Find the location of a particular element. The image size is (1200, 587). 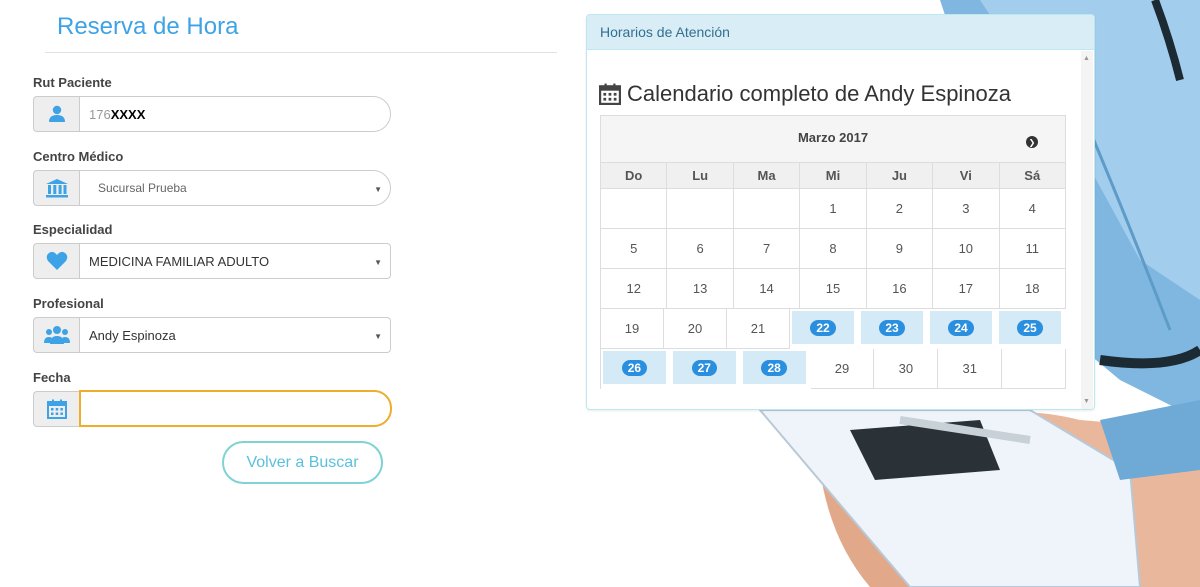

weekday-header: Mi is located at coordinates (833, 176).